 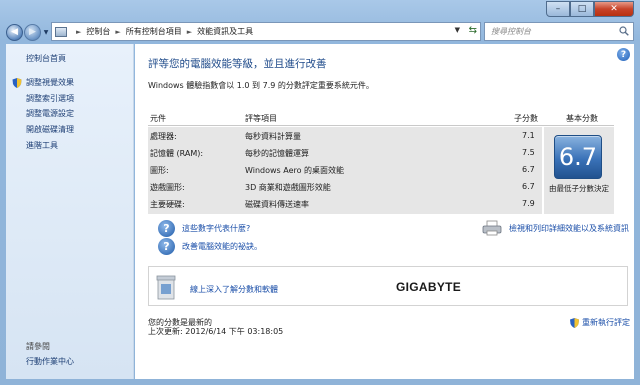 I want to click on row-component: 記憶體 (RAM):, so click(x=177, y=153).